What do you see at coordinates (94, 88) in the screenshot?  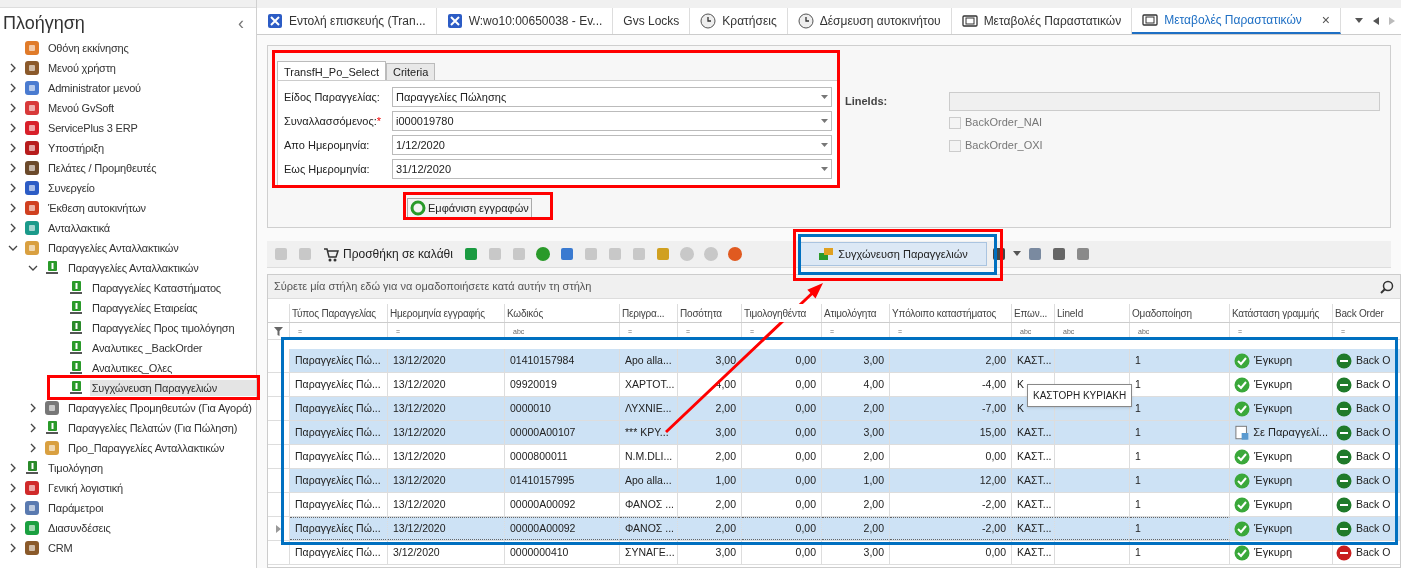 I see `nav-item: Administrator μενού` at bounding box center [94, 88].